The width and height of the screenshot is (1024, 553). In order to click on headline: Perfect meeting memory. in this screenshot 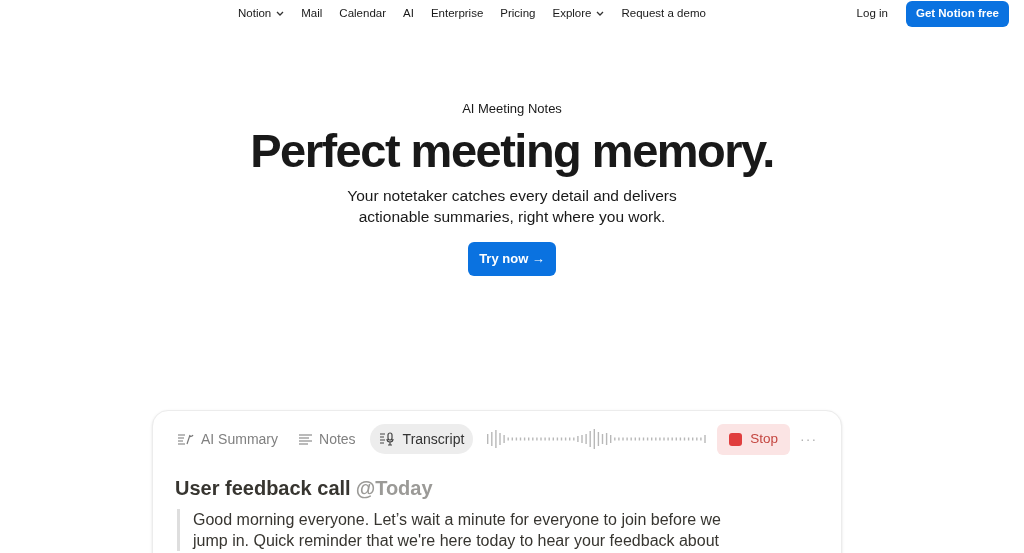, I will do `click(512, 150)`.